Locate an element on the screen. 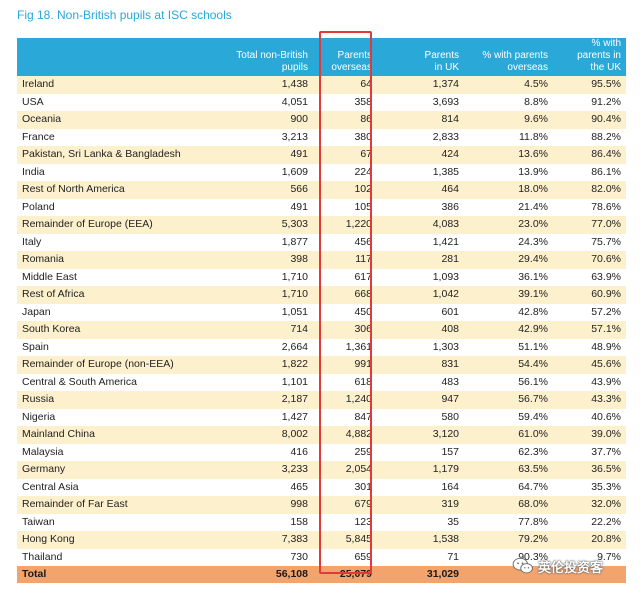  table-cell: 63.9% is located at coordinates (589, 277).